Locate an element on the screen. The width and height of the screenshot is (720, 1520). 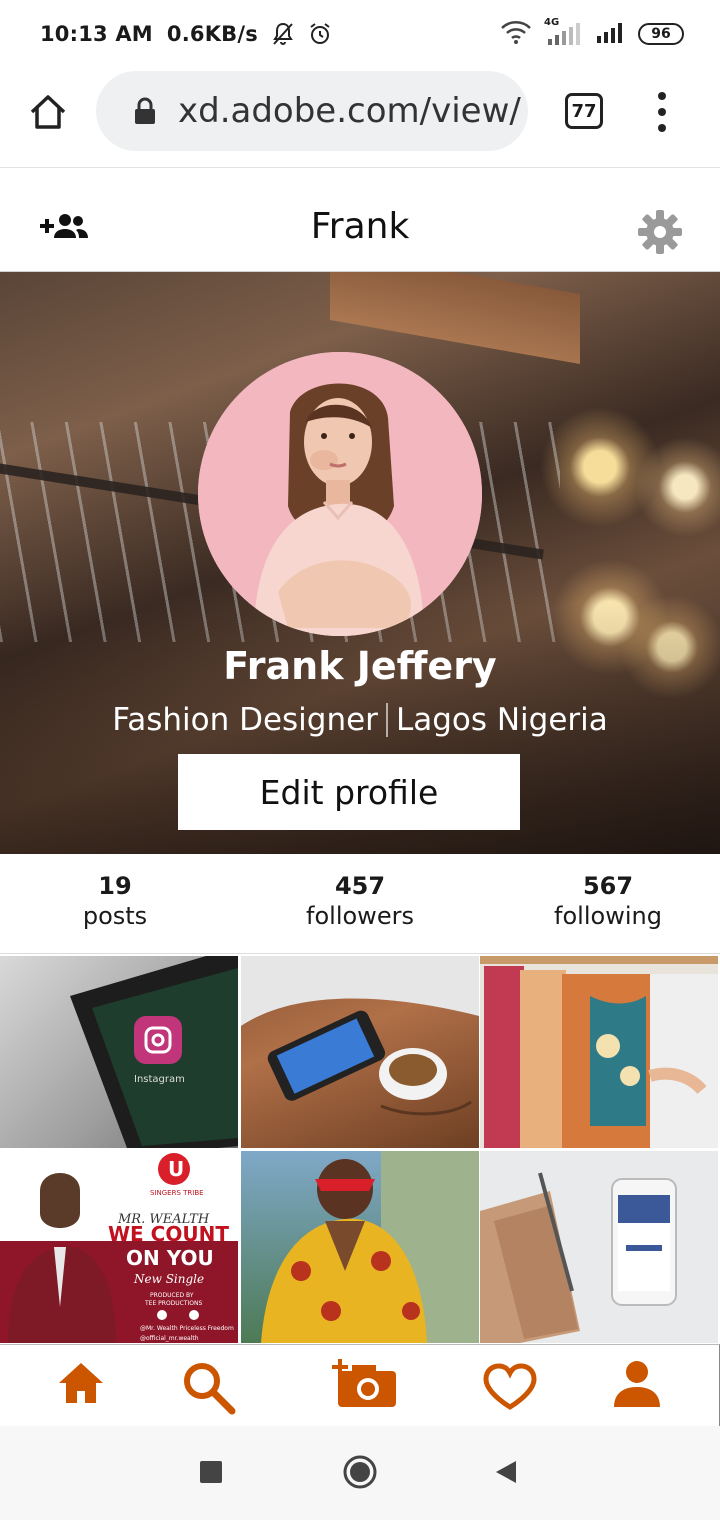
svg-text: U is located at coordinates (176, 1169).